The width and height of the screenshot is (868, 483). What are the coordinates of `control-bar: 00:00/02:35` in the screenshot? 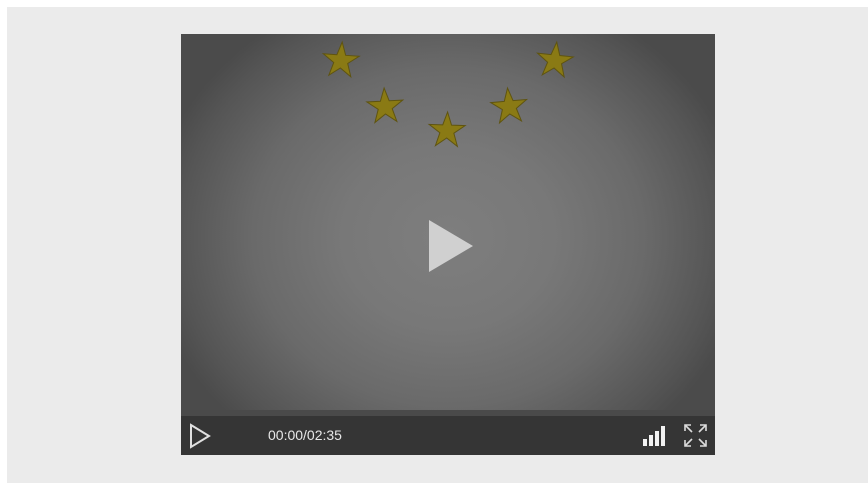 It's located at (448, 435).